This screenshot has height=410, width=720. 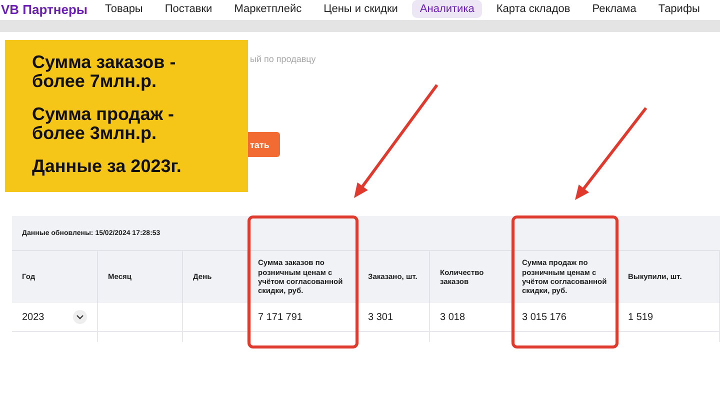 What do you see at coordinates (104, 72) in the screenshot?
I see `callout-text: Сумма заказов - более 7млн.р.` at bounding box center [104, 72].